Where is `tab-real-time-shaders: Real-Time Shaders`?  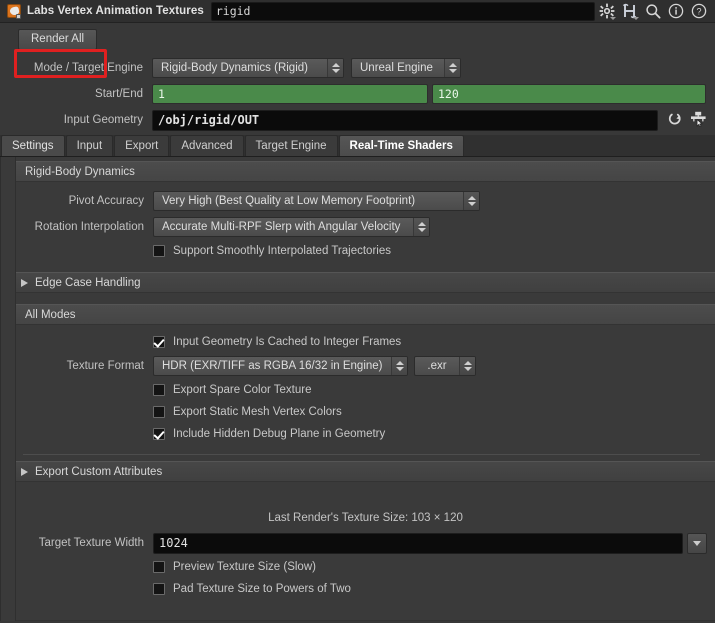 tab-real-time-shaders: Real-Time Shaders is located at coordinates (401, 145).